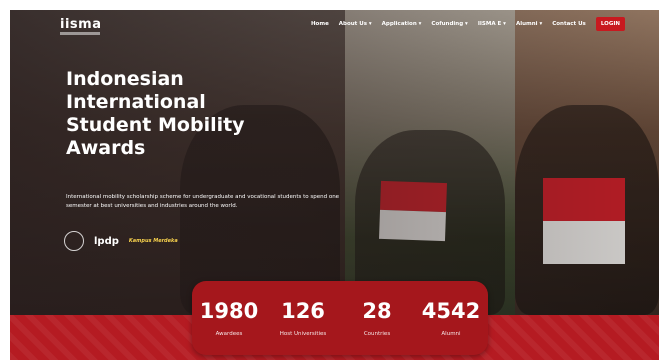  I want to click on logo-tagline, so click(80, 33).